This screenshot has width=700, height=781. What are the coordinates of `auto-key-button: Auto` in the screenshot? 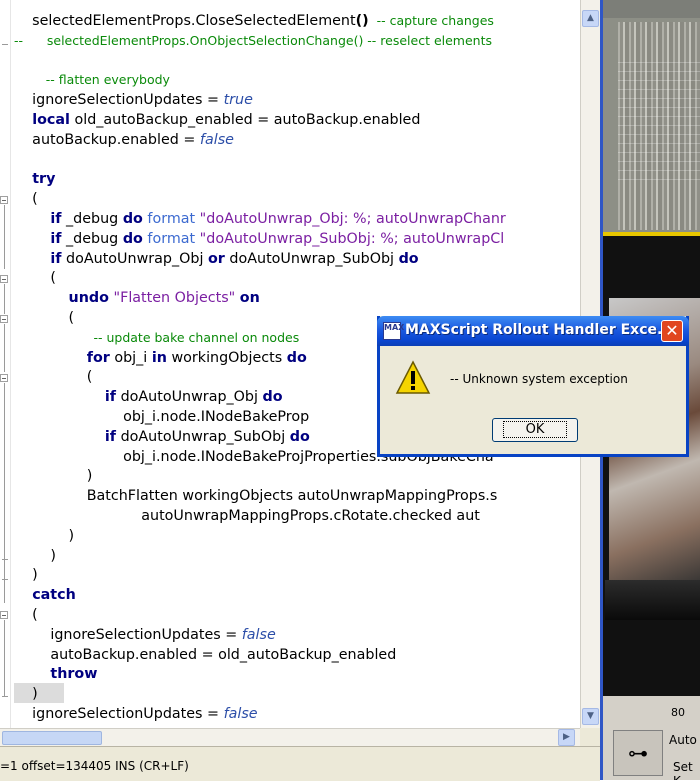 It's located at (683, 740).